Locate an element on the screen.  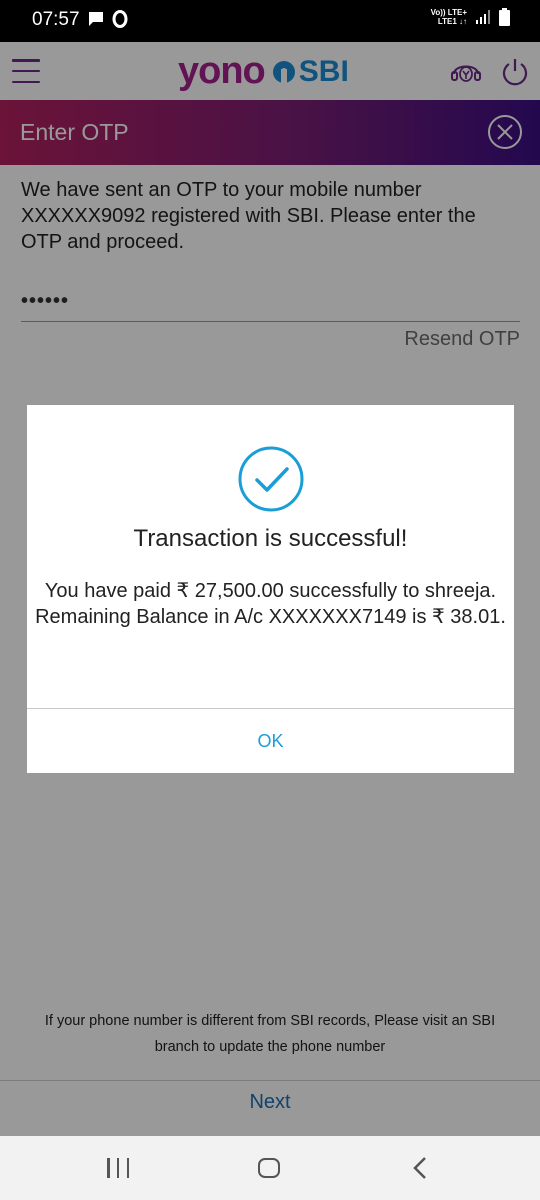
home-icon is located at coordinates (269, 1168).